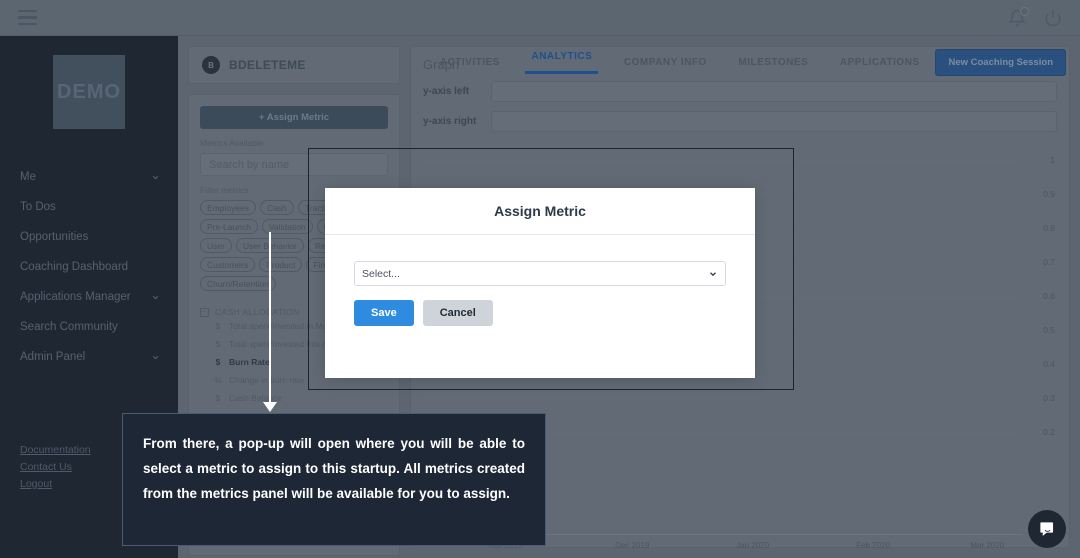  I want to click on filter-tag: User, so click(216, 245).